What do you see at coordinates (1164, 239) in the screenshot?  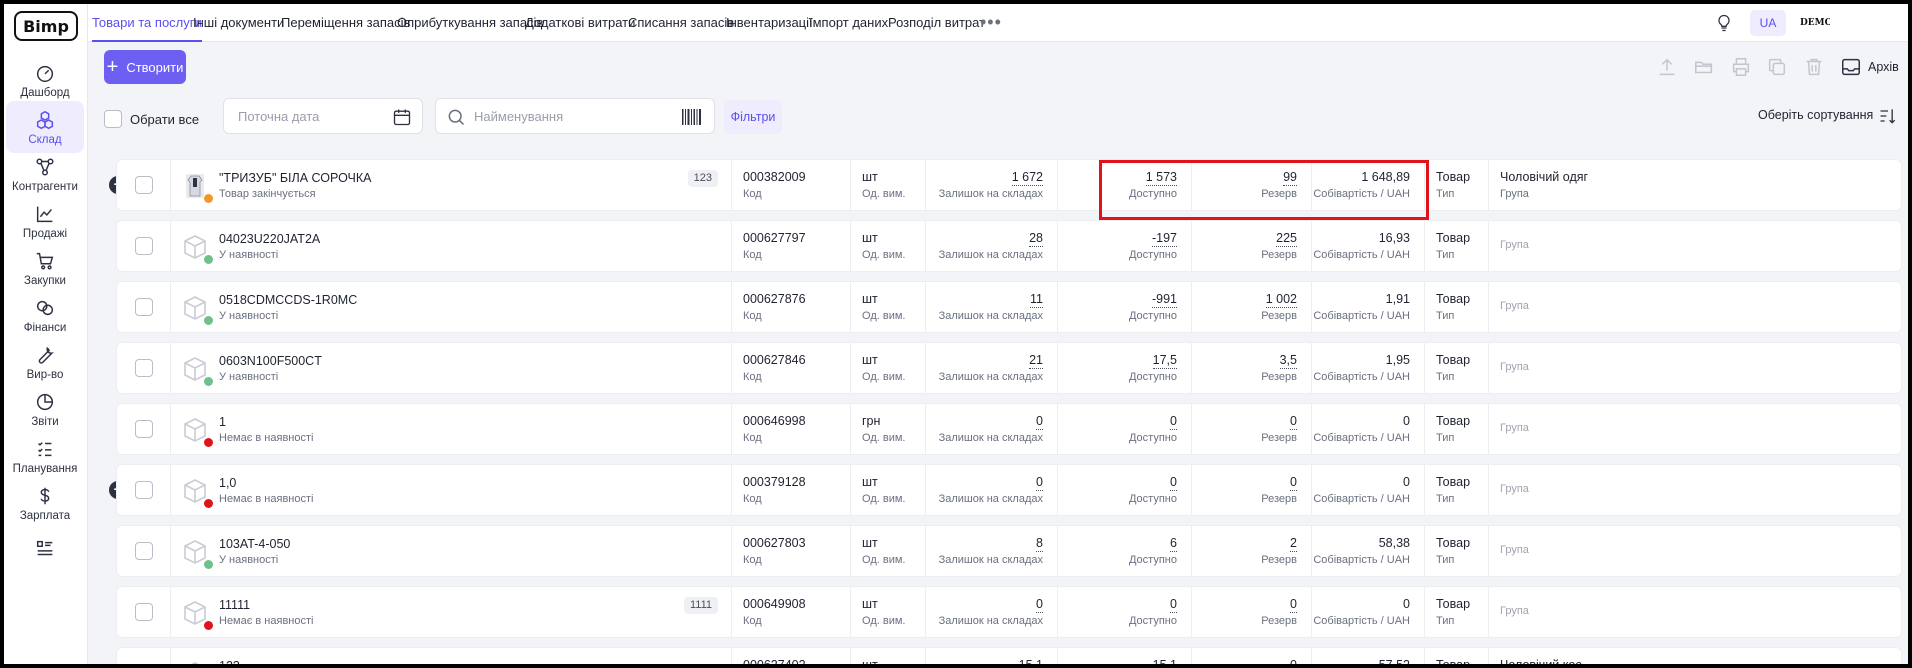 I see `available-value: -197` at bounding box center [1164, 239].